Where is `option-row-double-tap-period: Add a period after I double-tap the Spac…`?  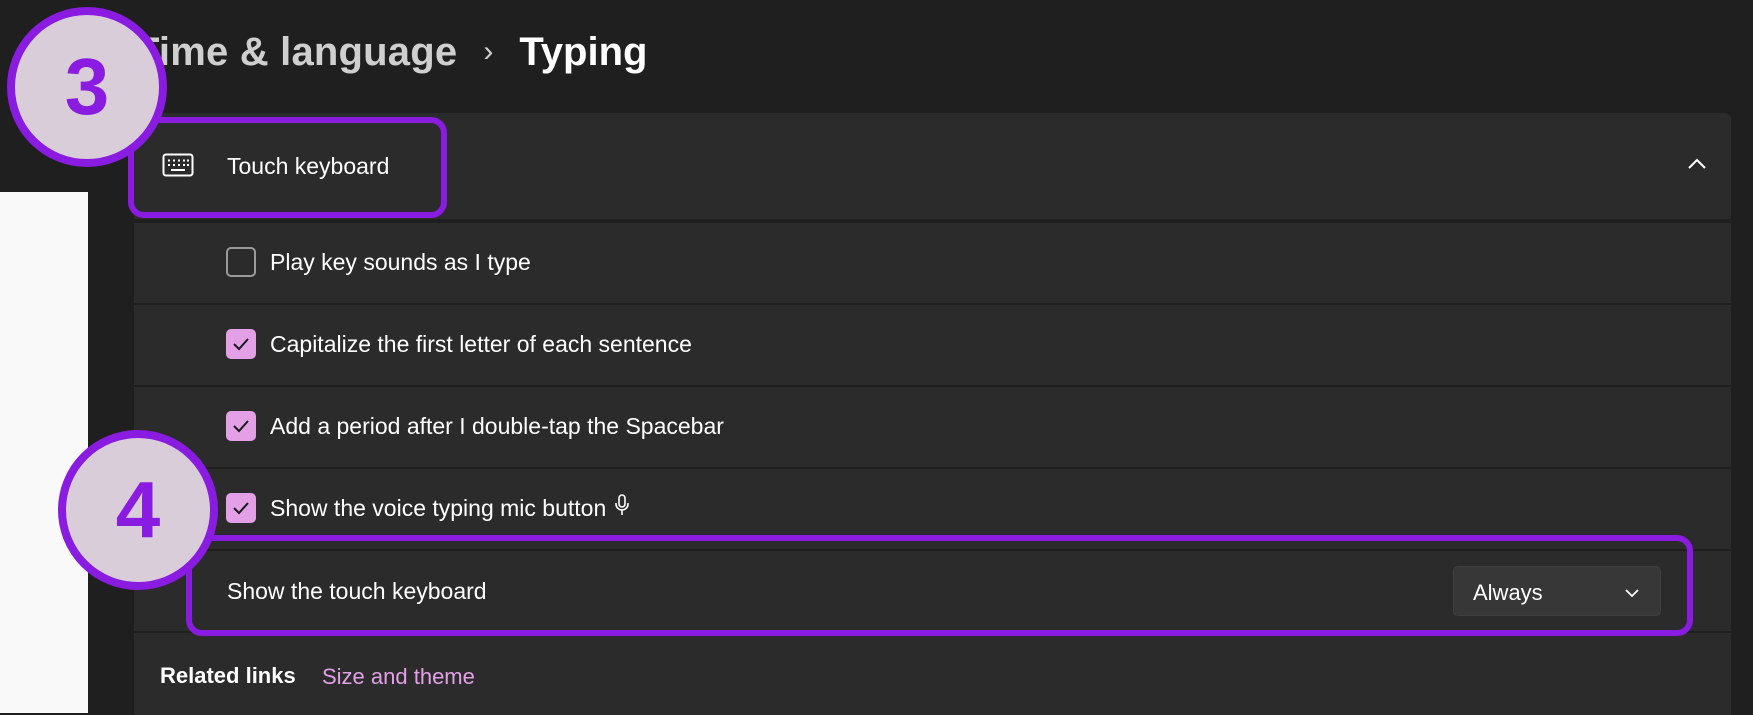
option-row-double-tap-period: Add a period after I double-tap the Spac… is located at coordinates (932, 426).